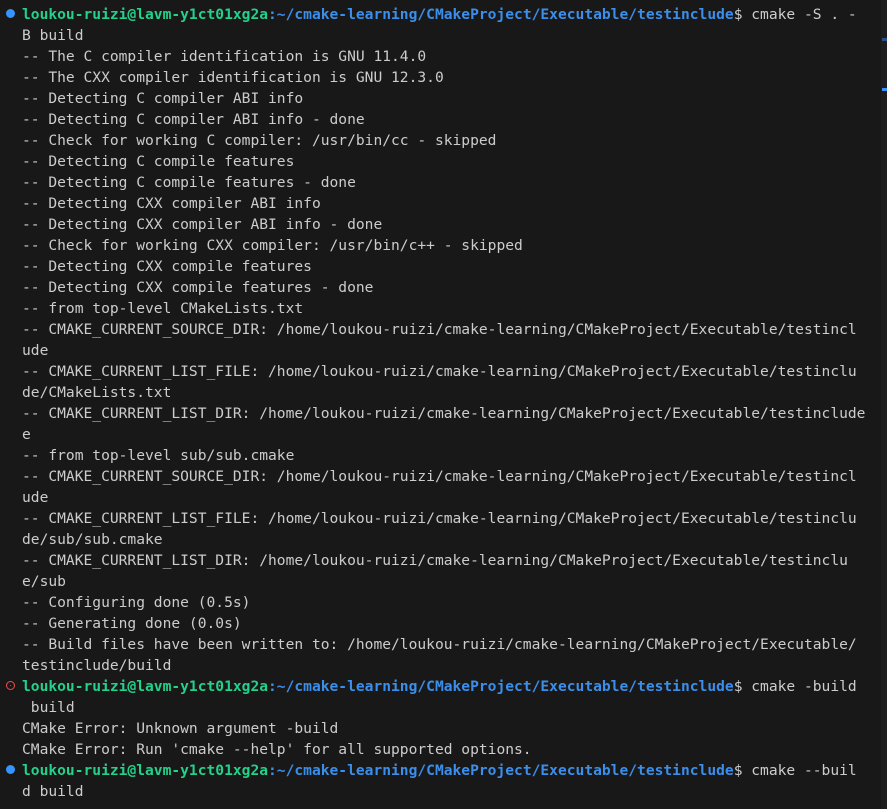  I want to click on output-line: -- Detecting C compiler ABI info, so click(440, 98).